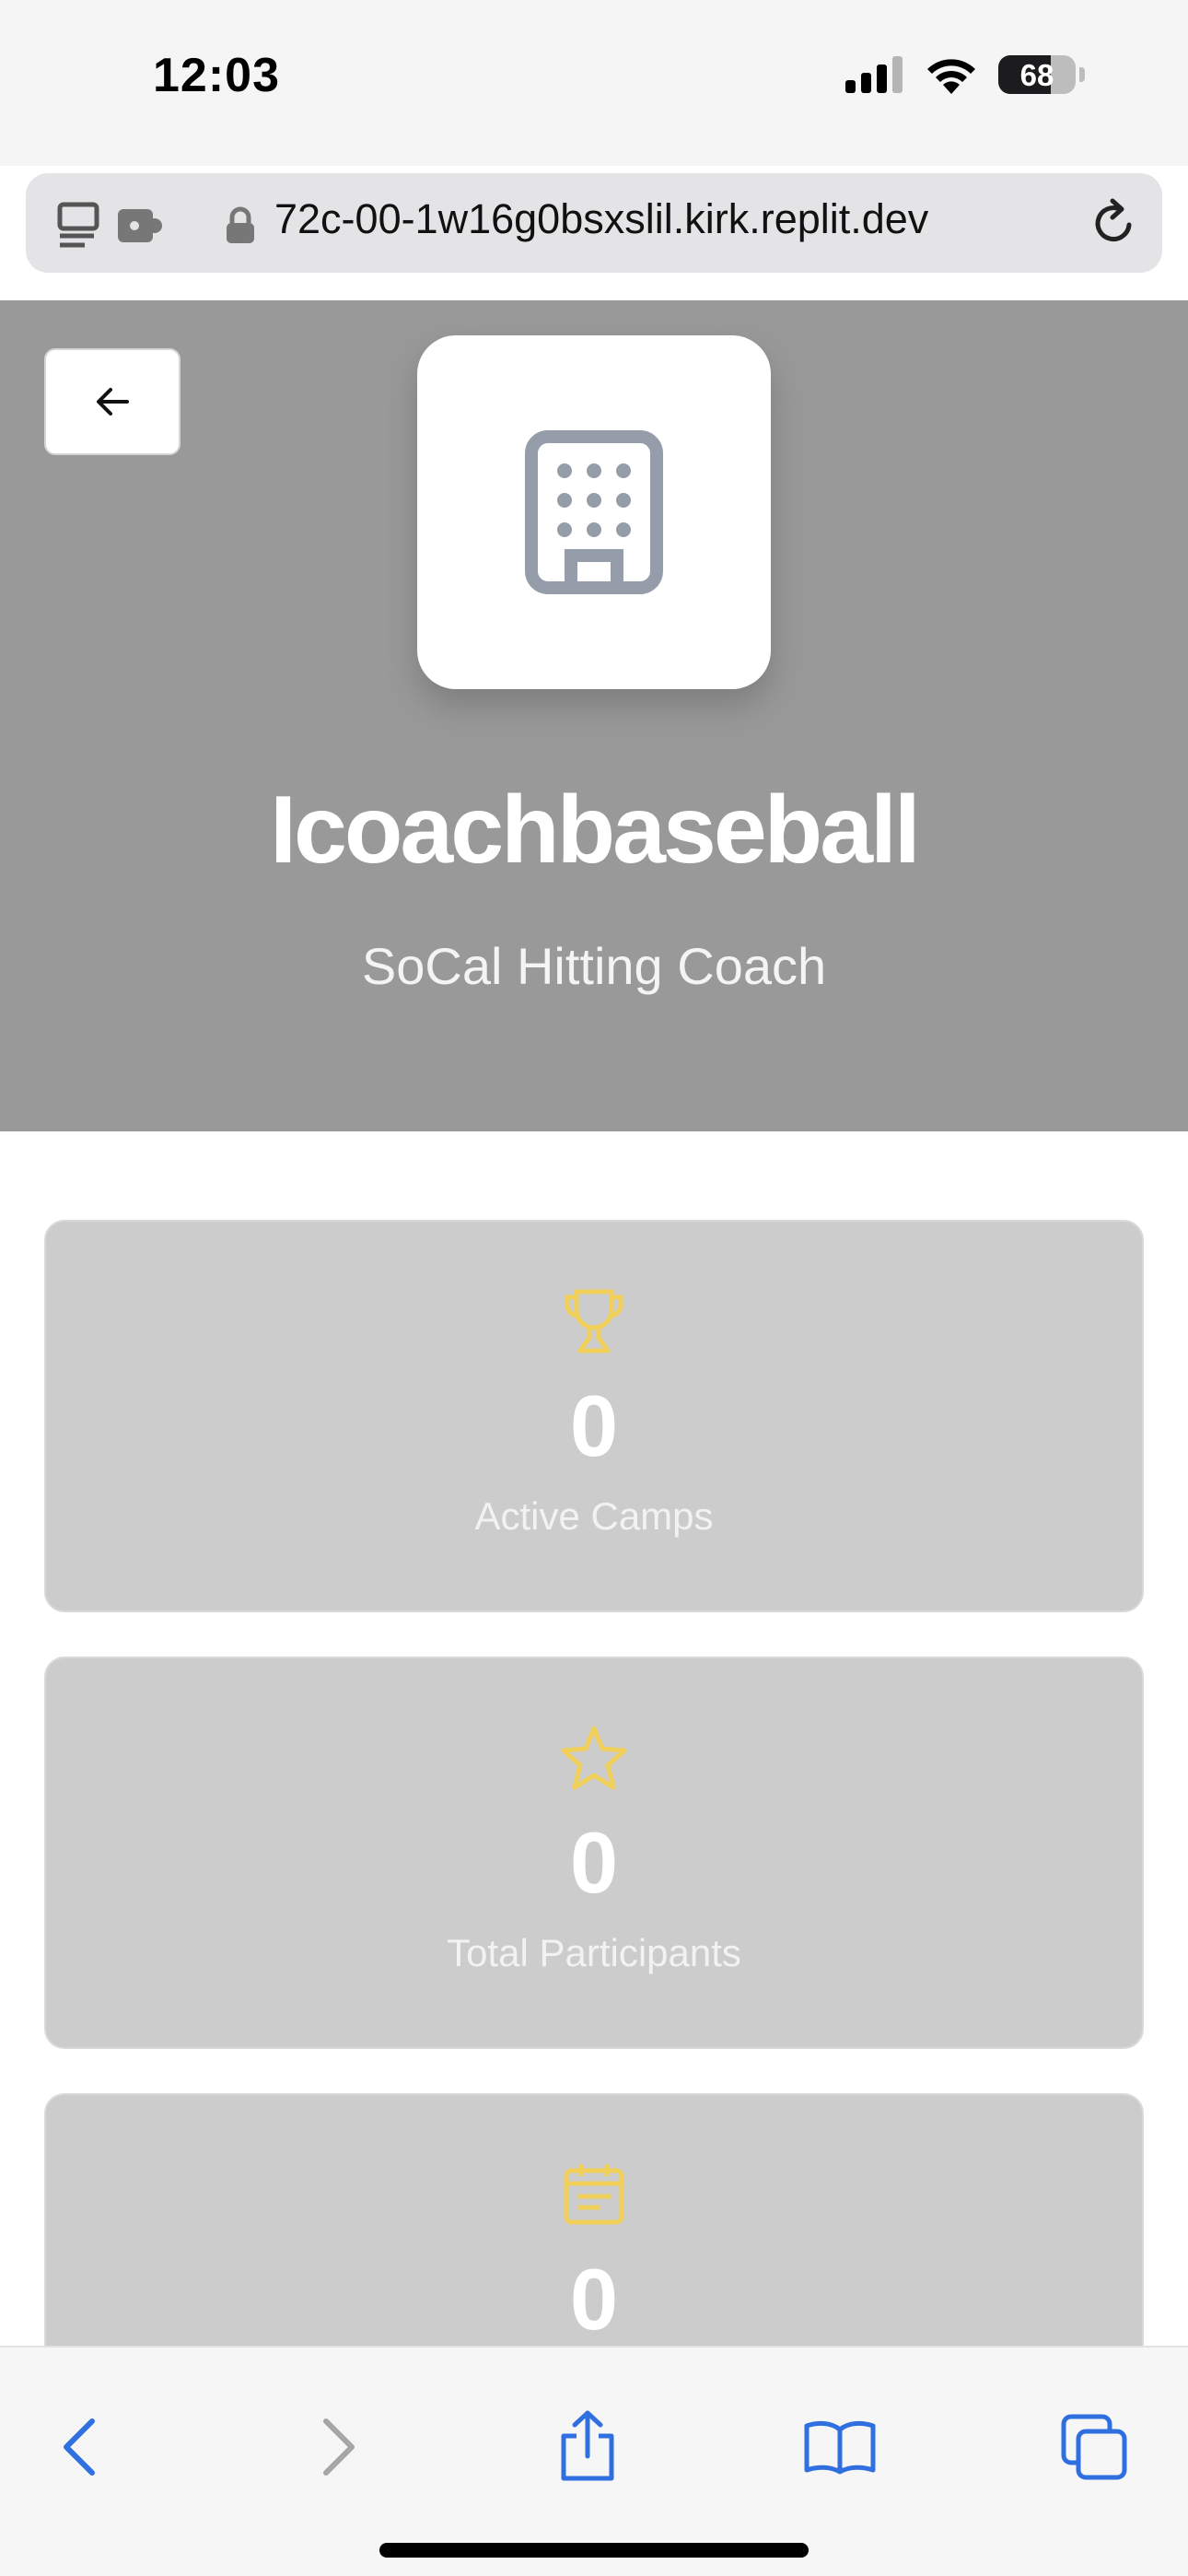 The height and width of the screenshot is (2576, 1188). I want to click on browser-toolbar, so click(594, 2461).